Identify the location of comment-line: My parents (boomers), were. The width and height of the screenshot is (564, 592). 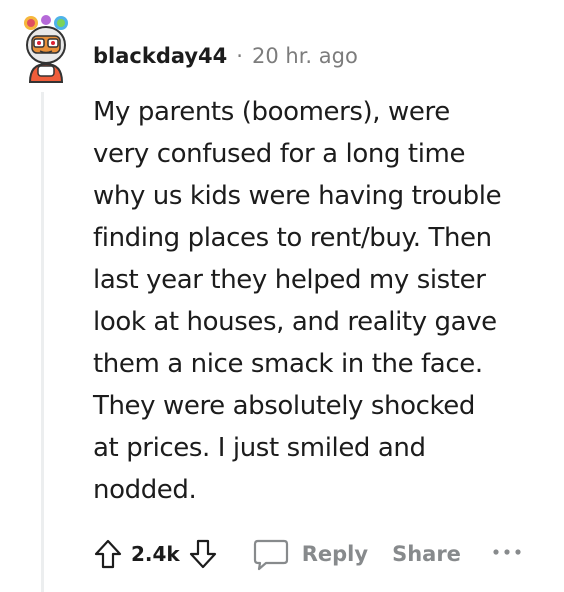
(271, 112).